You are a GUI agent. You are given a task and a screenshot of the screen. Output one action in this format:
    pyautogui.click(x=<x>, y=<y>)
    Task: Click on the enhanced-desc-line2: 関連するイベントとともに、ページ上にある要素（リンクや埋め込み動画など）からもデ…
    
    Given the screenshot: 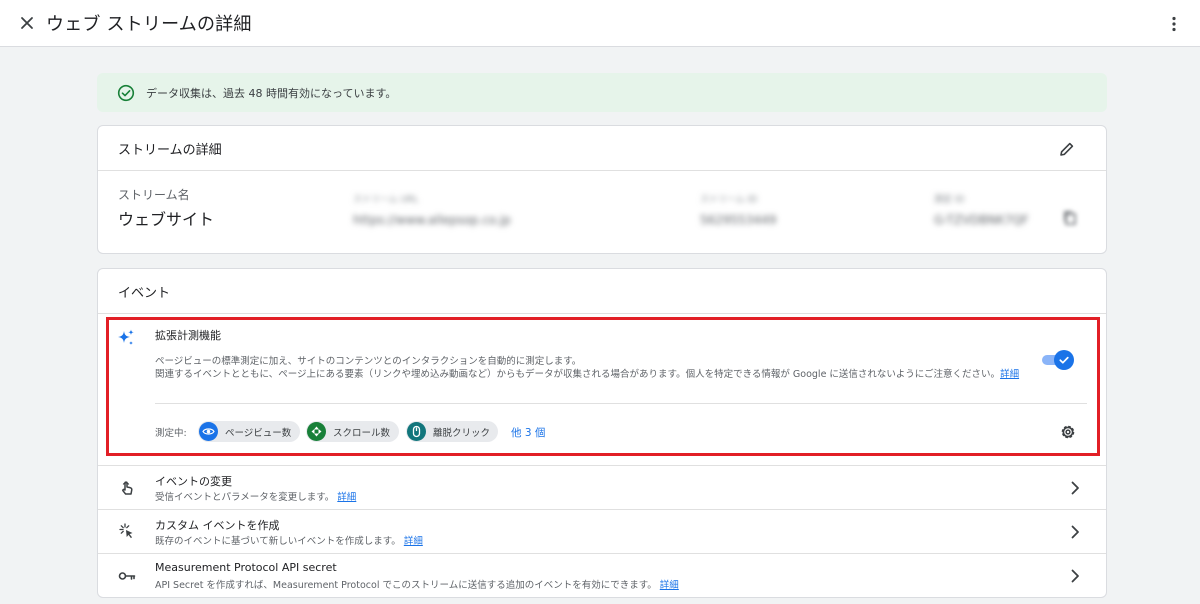 What is the action you would take?
    pyautogui.click(x=578, y=374)
    